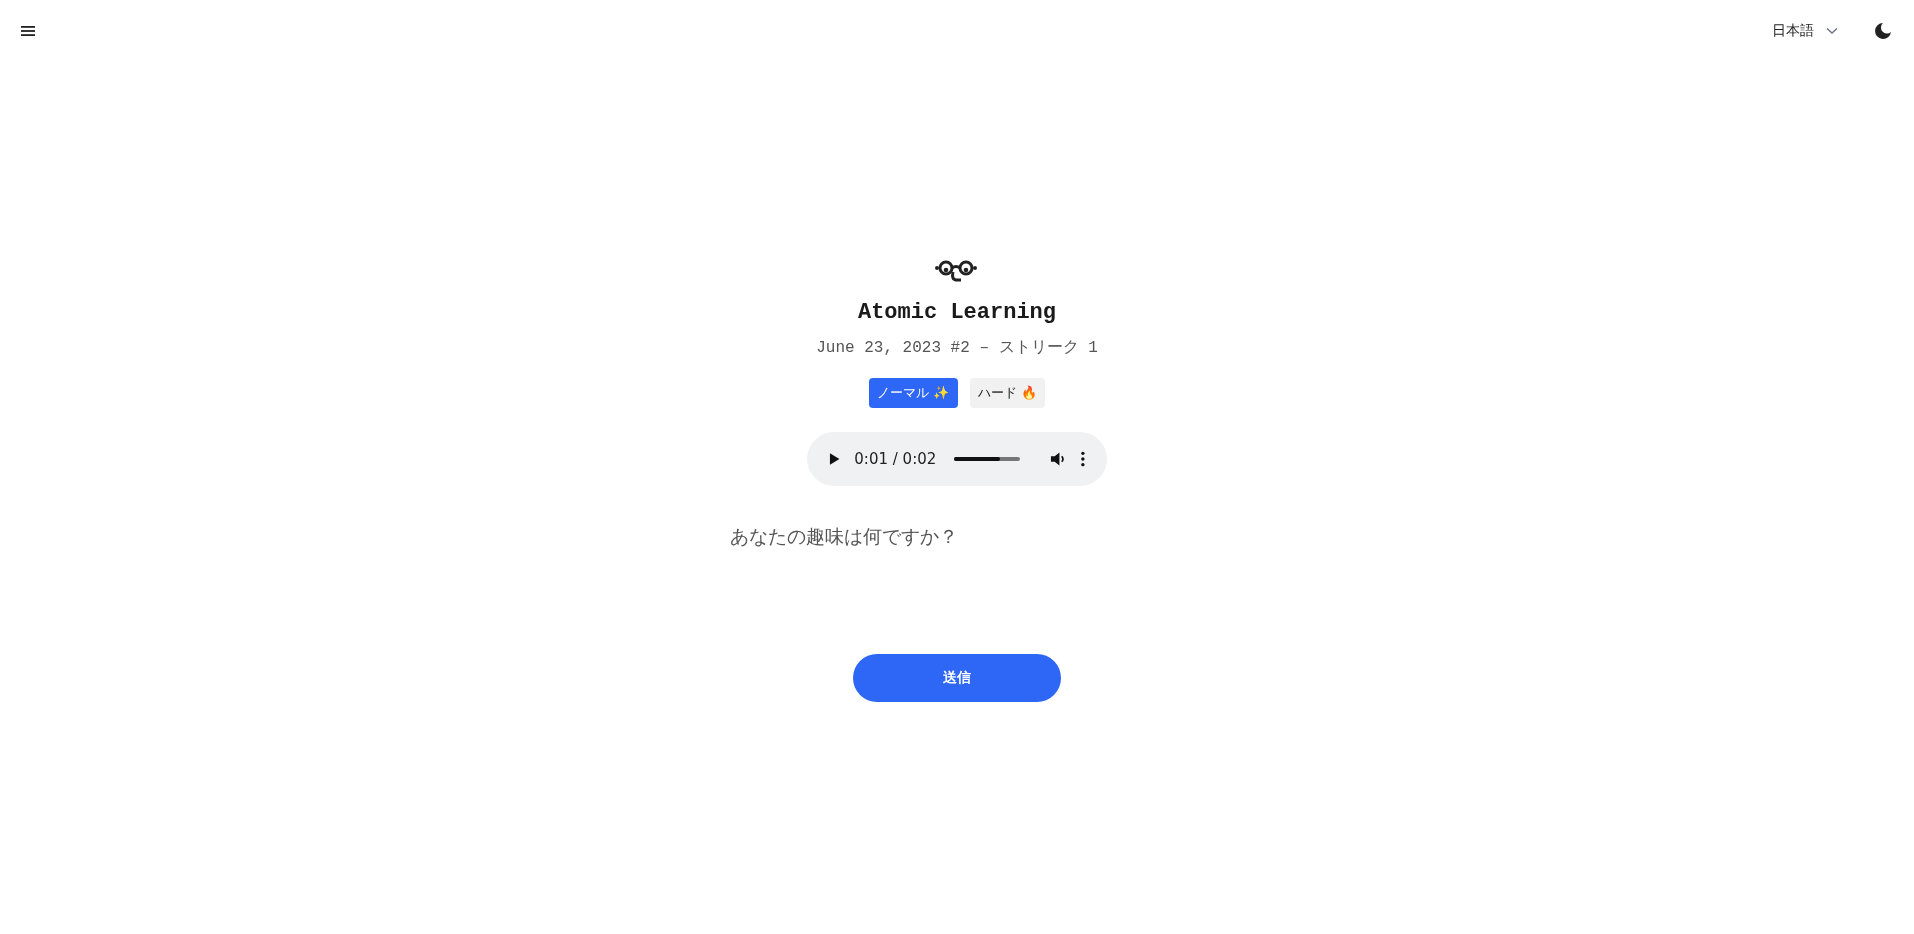 Image resolution: width=1914 pixels, height=934 pixels. What do you see at coordinates (957, 678) in the screenshot?
I see `submit-button: 送信` at bounding box center [957, 678].